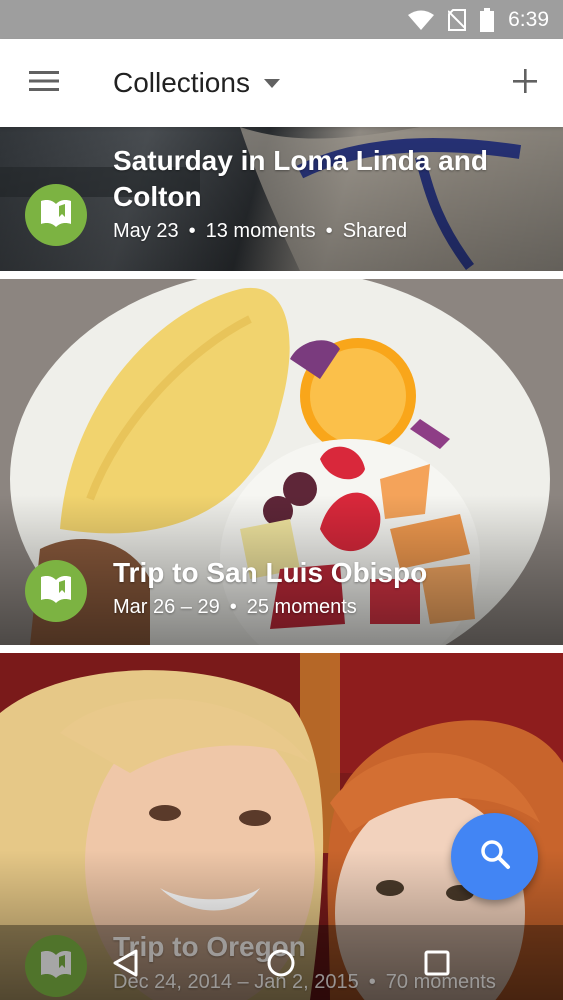  What do you see at coordinates (235, 607) in the screenshot?
I see `collection-meta: Mar 26 – 29 • 25 moments` at bounding box center [235, 607].